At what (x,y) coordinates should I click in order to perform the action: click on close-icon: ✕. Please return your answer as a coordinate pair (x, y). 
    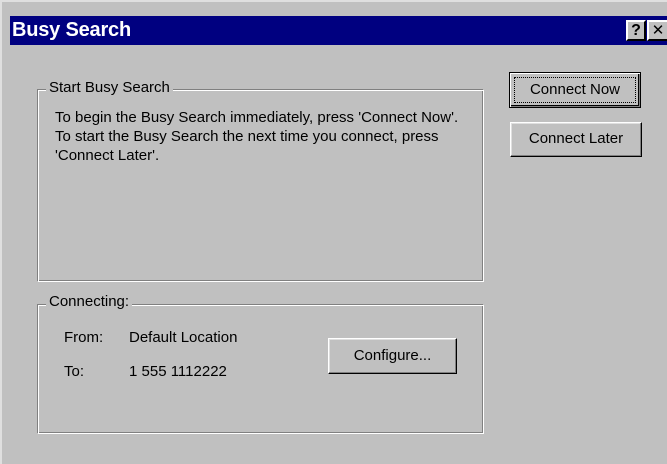
    Looking at the image, I should click on (658, 30).